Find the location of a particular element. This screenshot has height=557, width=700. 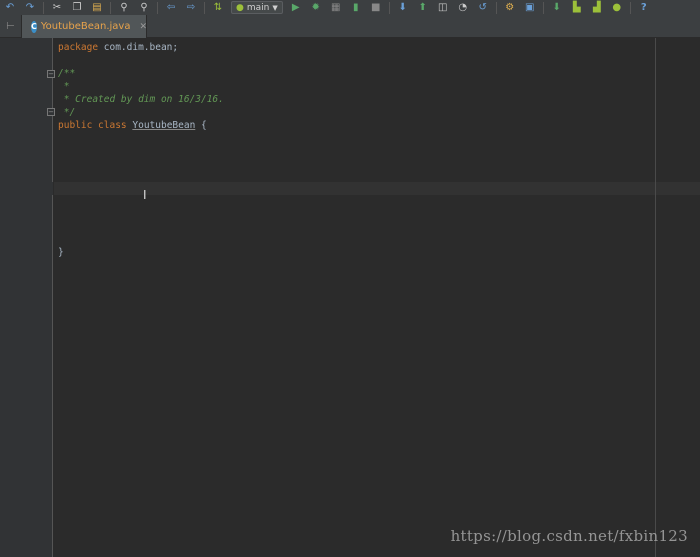

code-line-doc-close: */ is located at coordinates (66, 112).